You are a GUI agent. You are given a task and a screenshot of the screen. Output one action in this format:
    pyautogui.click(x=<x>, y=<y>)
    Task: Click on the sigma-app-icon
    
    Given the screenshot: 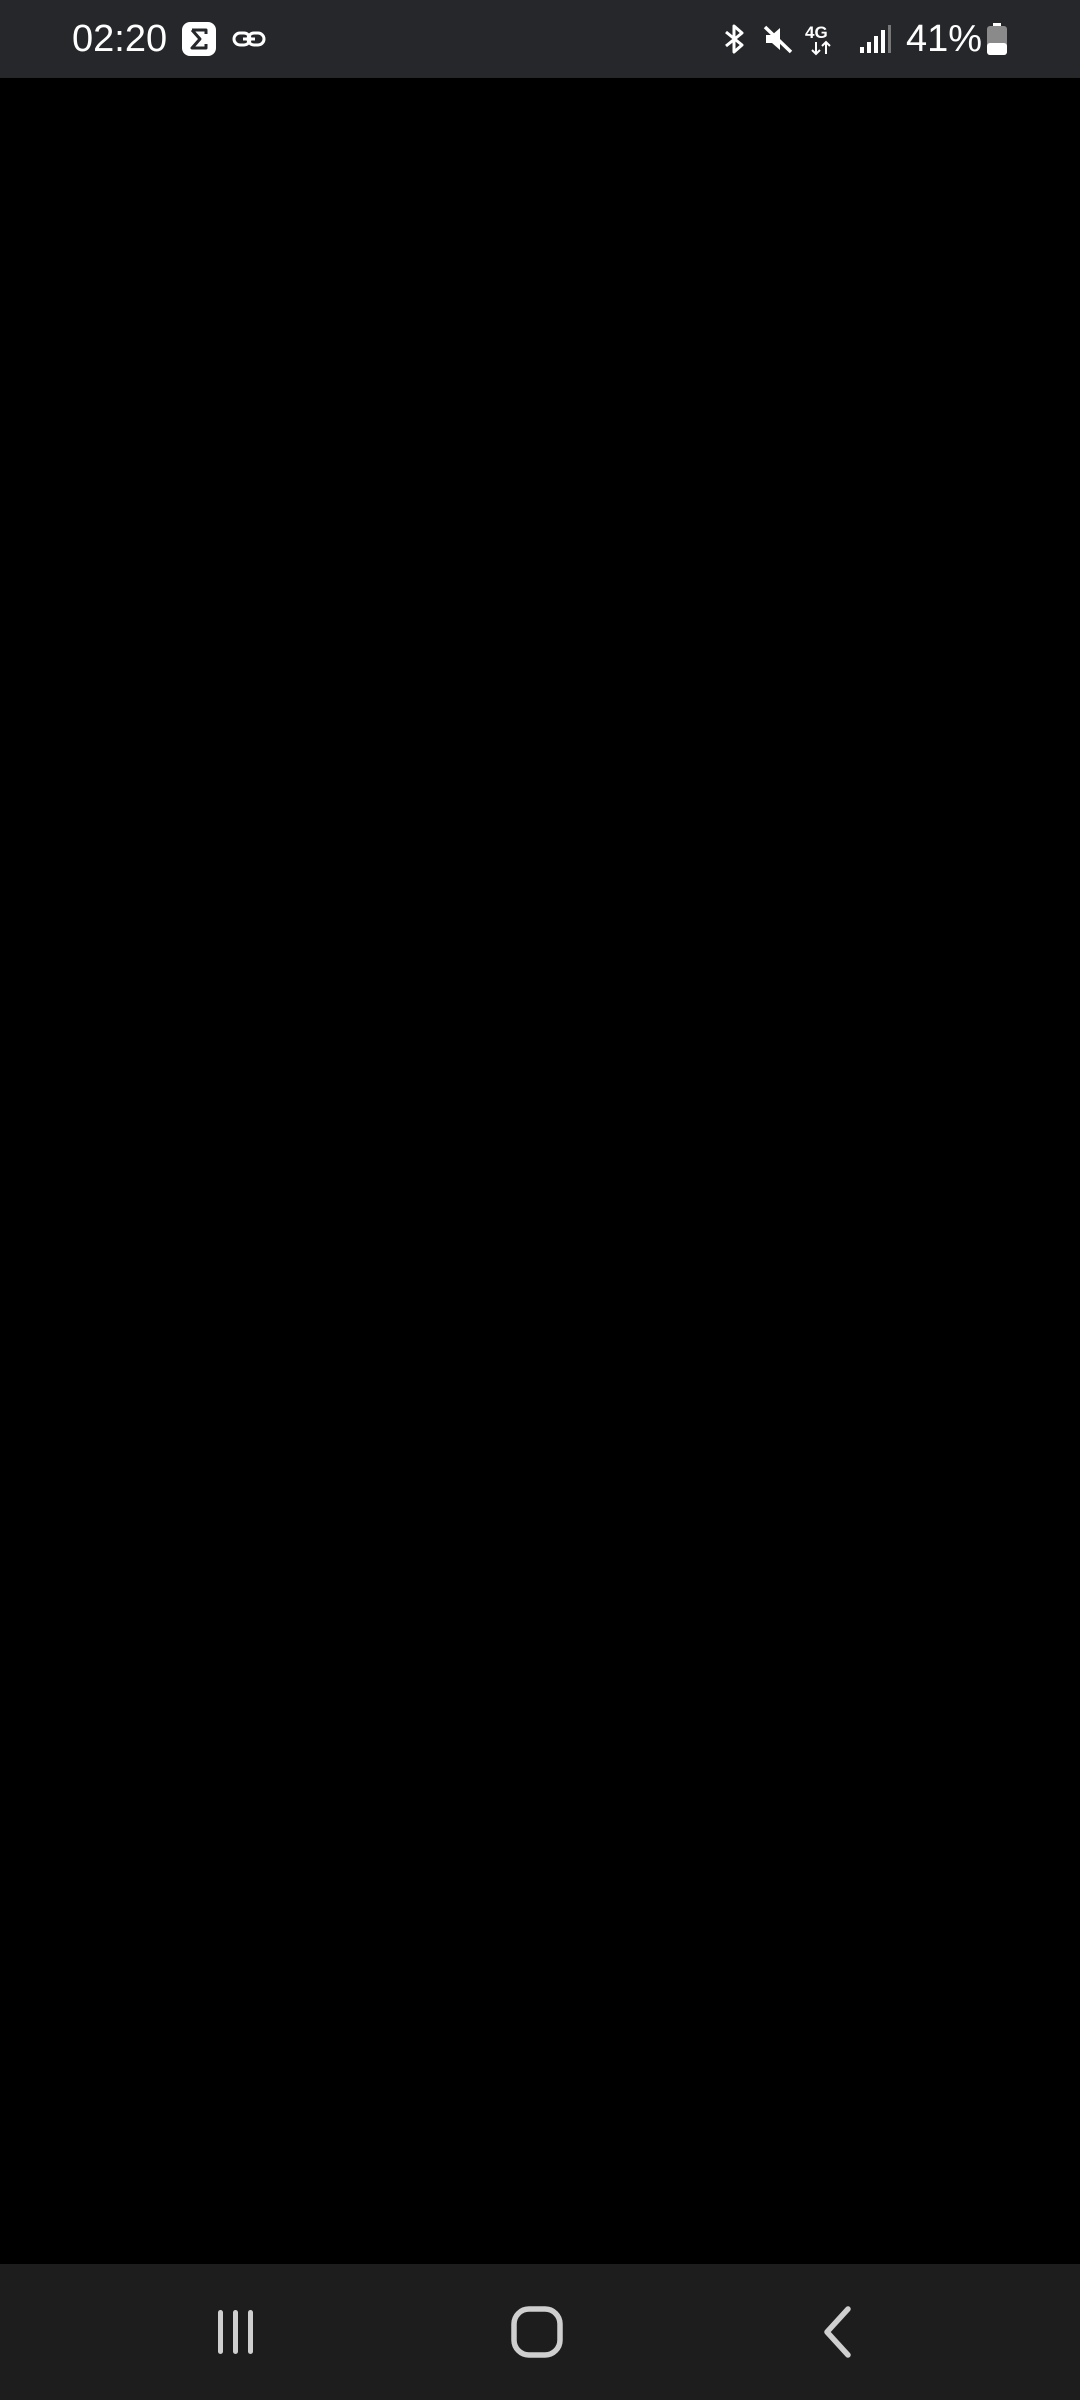 What is the action you would take?
    pyautogui.click(x=199, y=39)
    